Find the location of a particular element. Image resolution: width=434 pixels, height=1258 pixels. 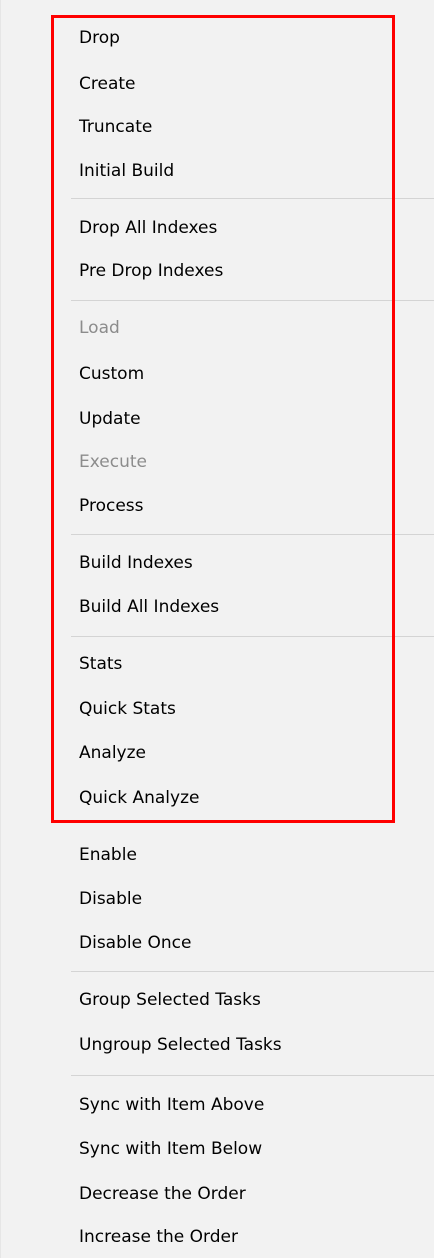

menu-item-ungroup-selected-tasks: Ungroup Selected Tasks is located at coordinates (180, 1045).